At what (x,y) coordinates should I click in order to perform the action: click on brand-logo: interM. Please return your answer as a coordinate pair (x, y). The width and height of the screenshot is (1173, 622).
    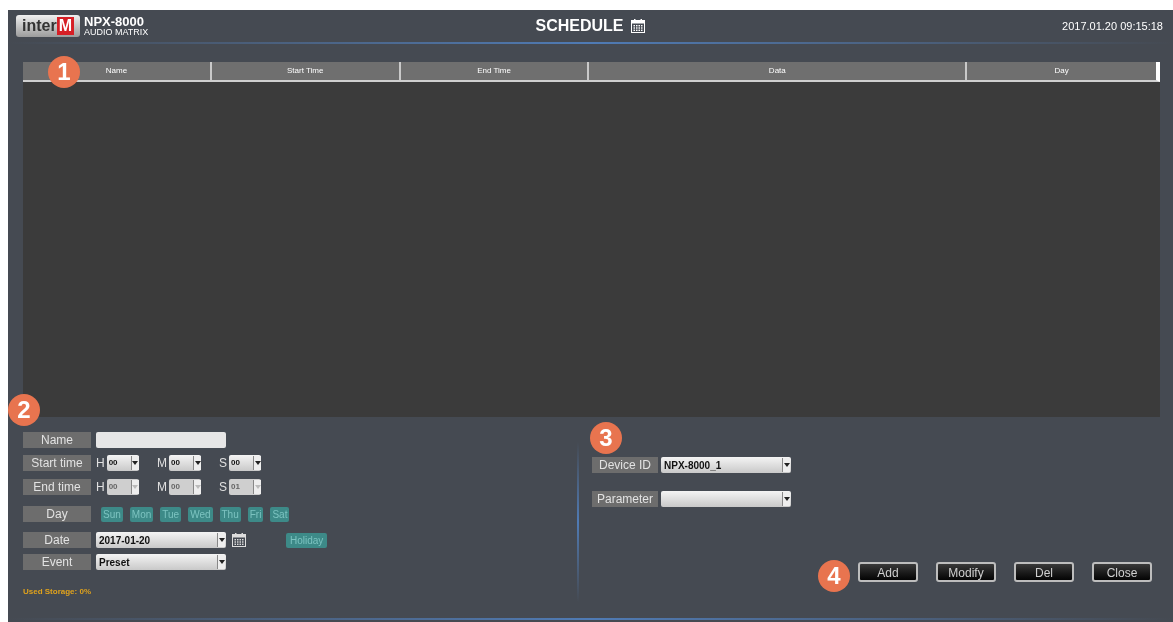
    Looking at the image, I should click on (48, 26).